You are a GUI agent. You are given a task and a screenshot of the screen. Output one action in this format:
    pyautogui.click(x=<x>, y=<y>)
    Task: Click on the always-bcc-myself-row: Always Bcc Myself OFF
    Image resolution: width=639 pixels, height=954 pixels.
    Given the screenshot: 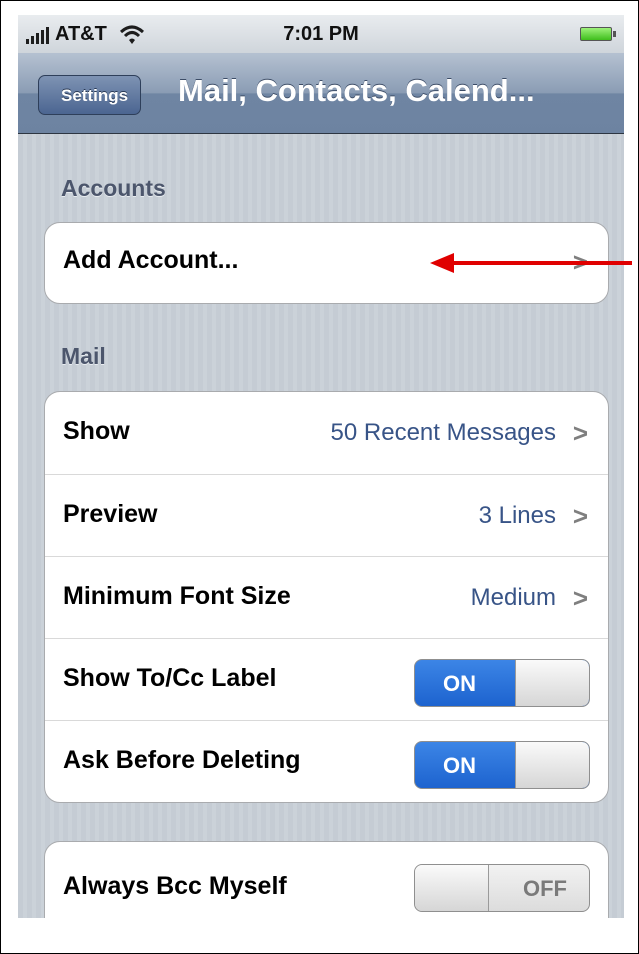 What is the action you would take?
    pyautogui.click(x=326, y=880)
    